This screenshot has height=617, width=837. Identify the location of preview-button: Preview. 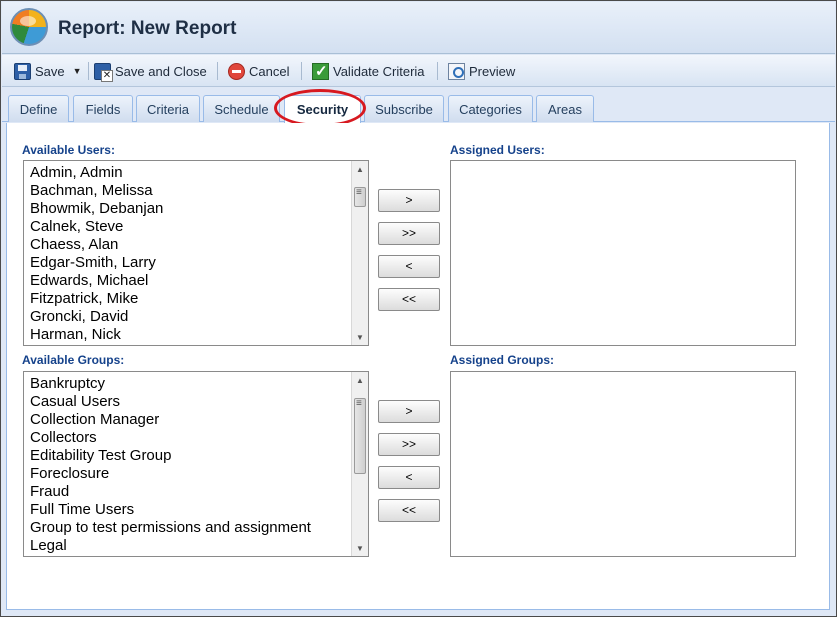
(481, 71).